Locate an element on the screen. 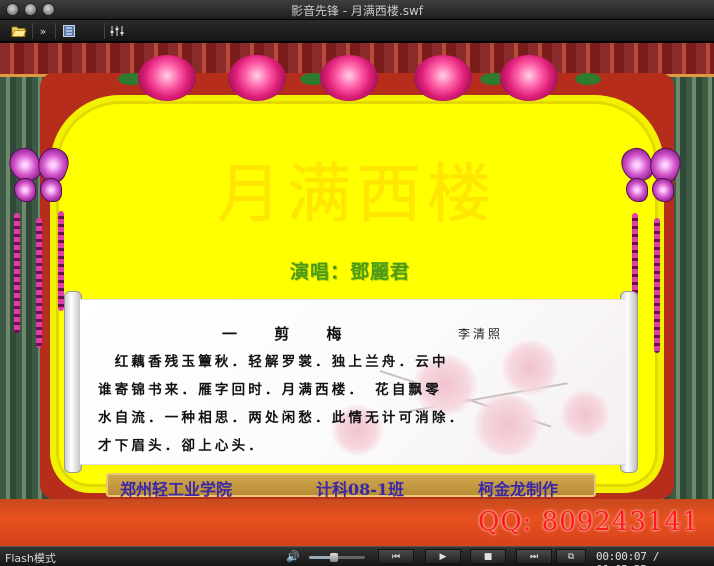 The height and width of the screenshot is (566, 714). equalizer-button is located at coordinates (117, 31).